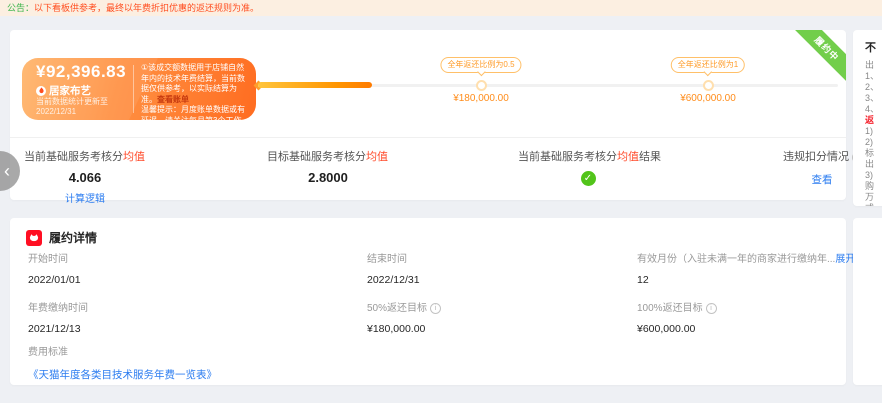 This screenshot has height=403, width=882. Describe the element at coordinates (708, 65) in the screenshot. I see `milestone-100-badge: 全年返还比例为1` at that location.